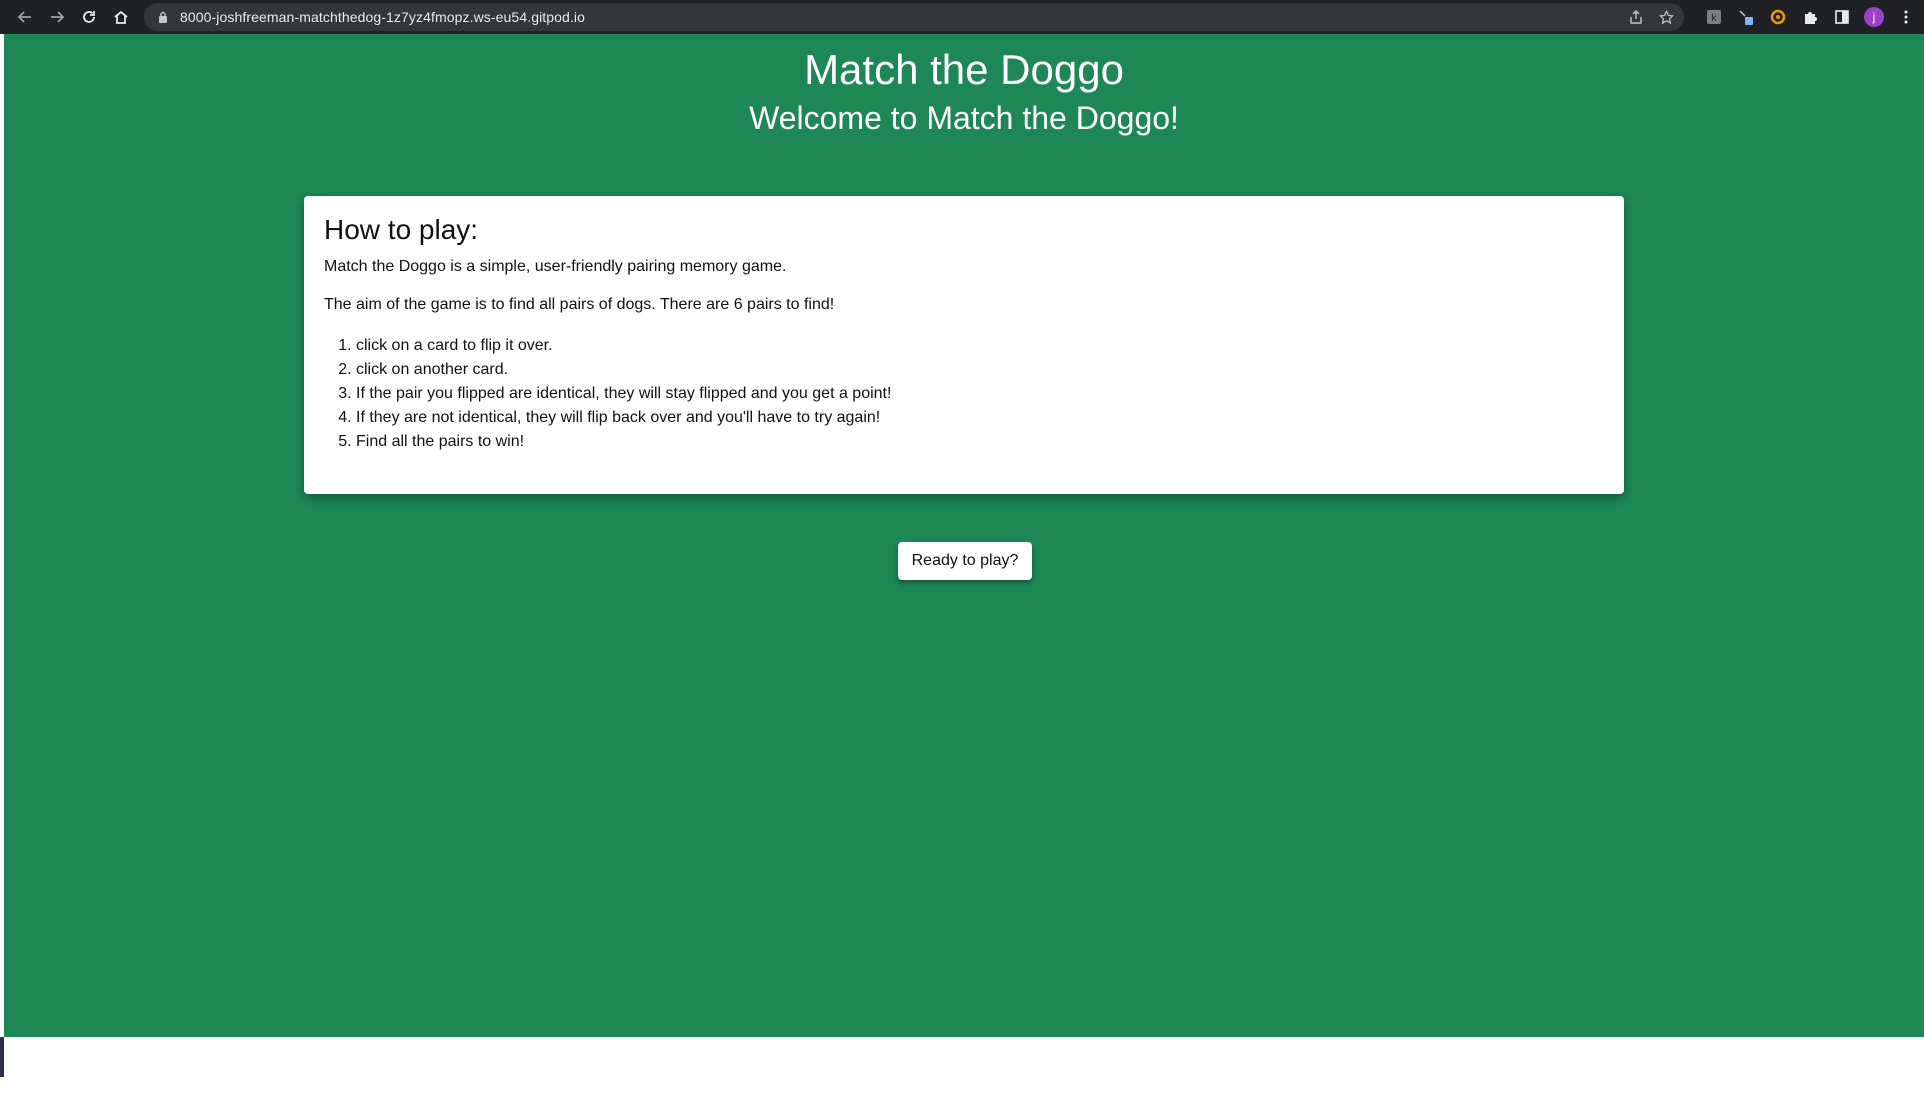  Describe the element at coordinates (163, 17) in the screenshot. I see `lock-icon` at that location.